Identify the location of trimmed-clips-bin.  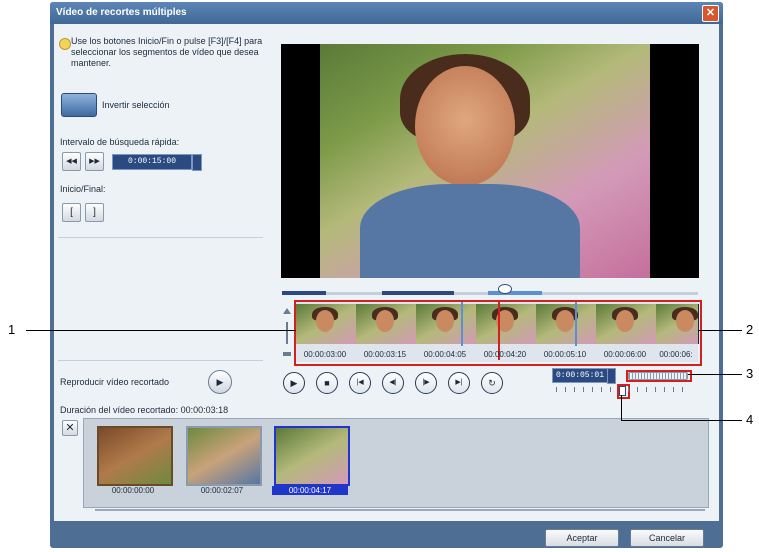
(396, 463).